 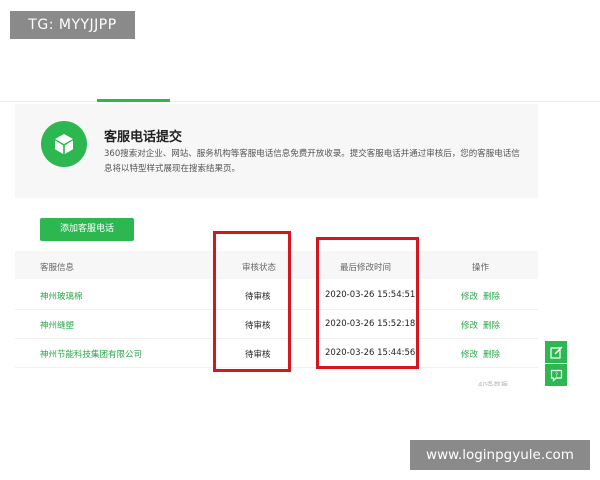 What do you see at coordinates (61, 296) in the screenshot?
I see `row-name-link: 神州玻璃棉` at bounding box center [61, 296].